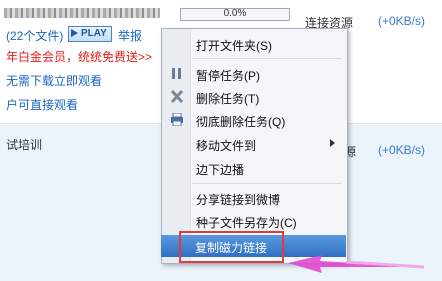 This screenshot has width=442, height=281. What do you see at coordinates (54, 80) in the screenshot?
I see `watch-online-link: 无需下载立即观看` at bounding box center [54, 80].